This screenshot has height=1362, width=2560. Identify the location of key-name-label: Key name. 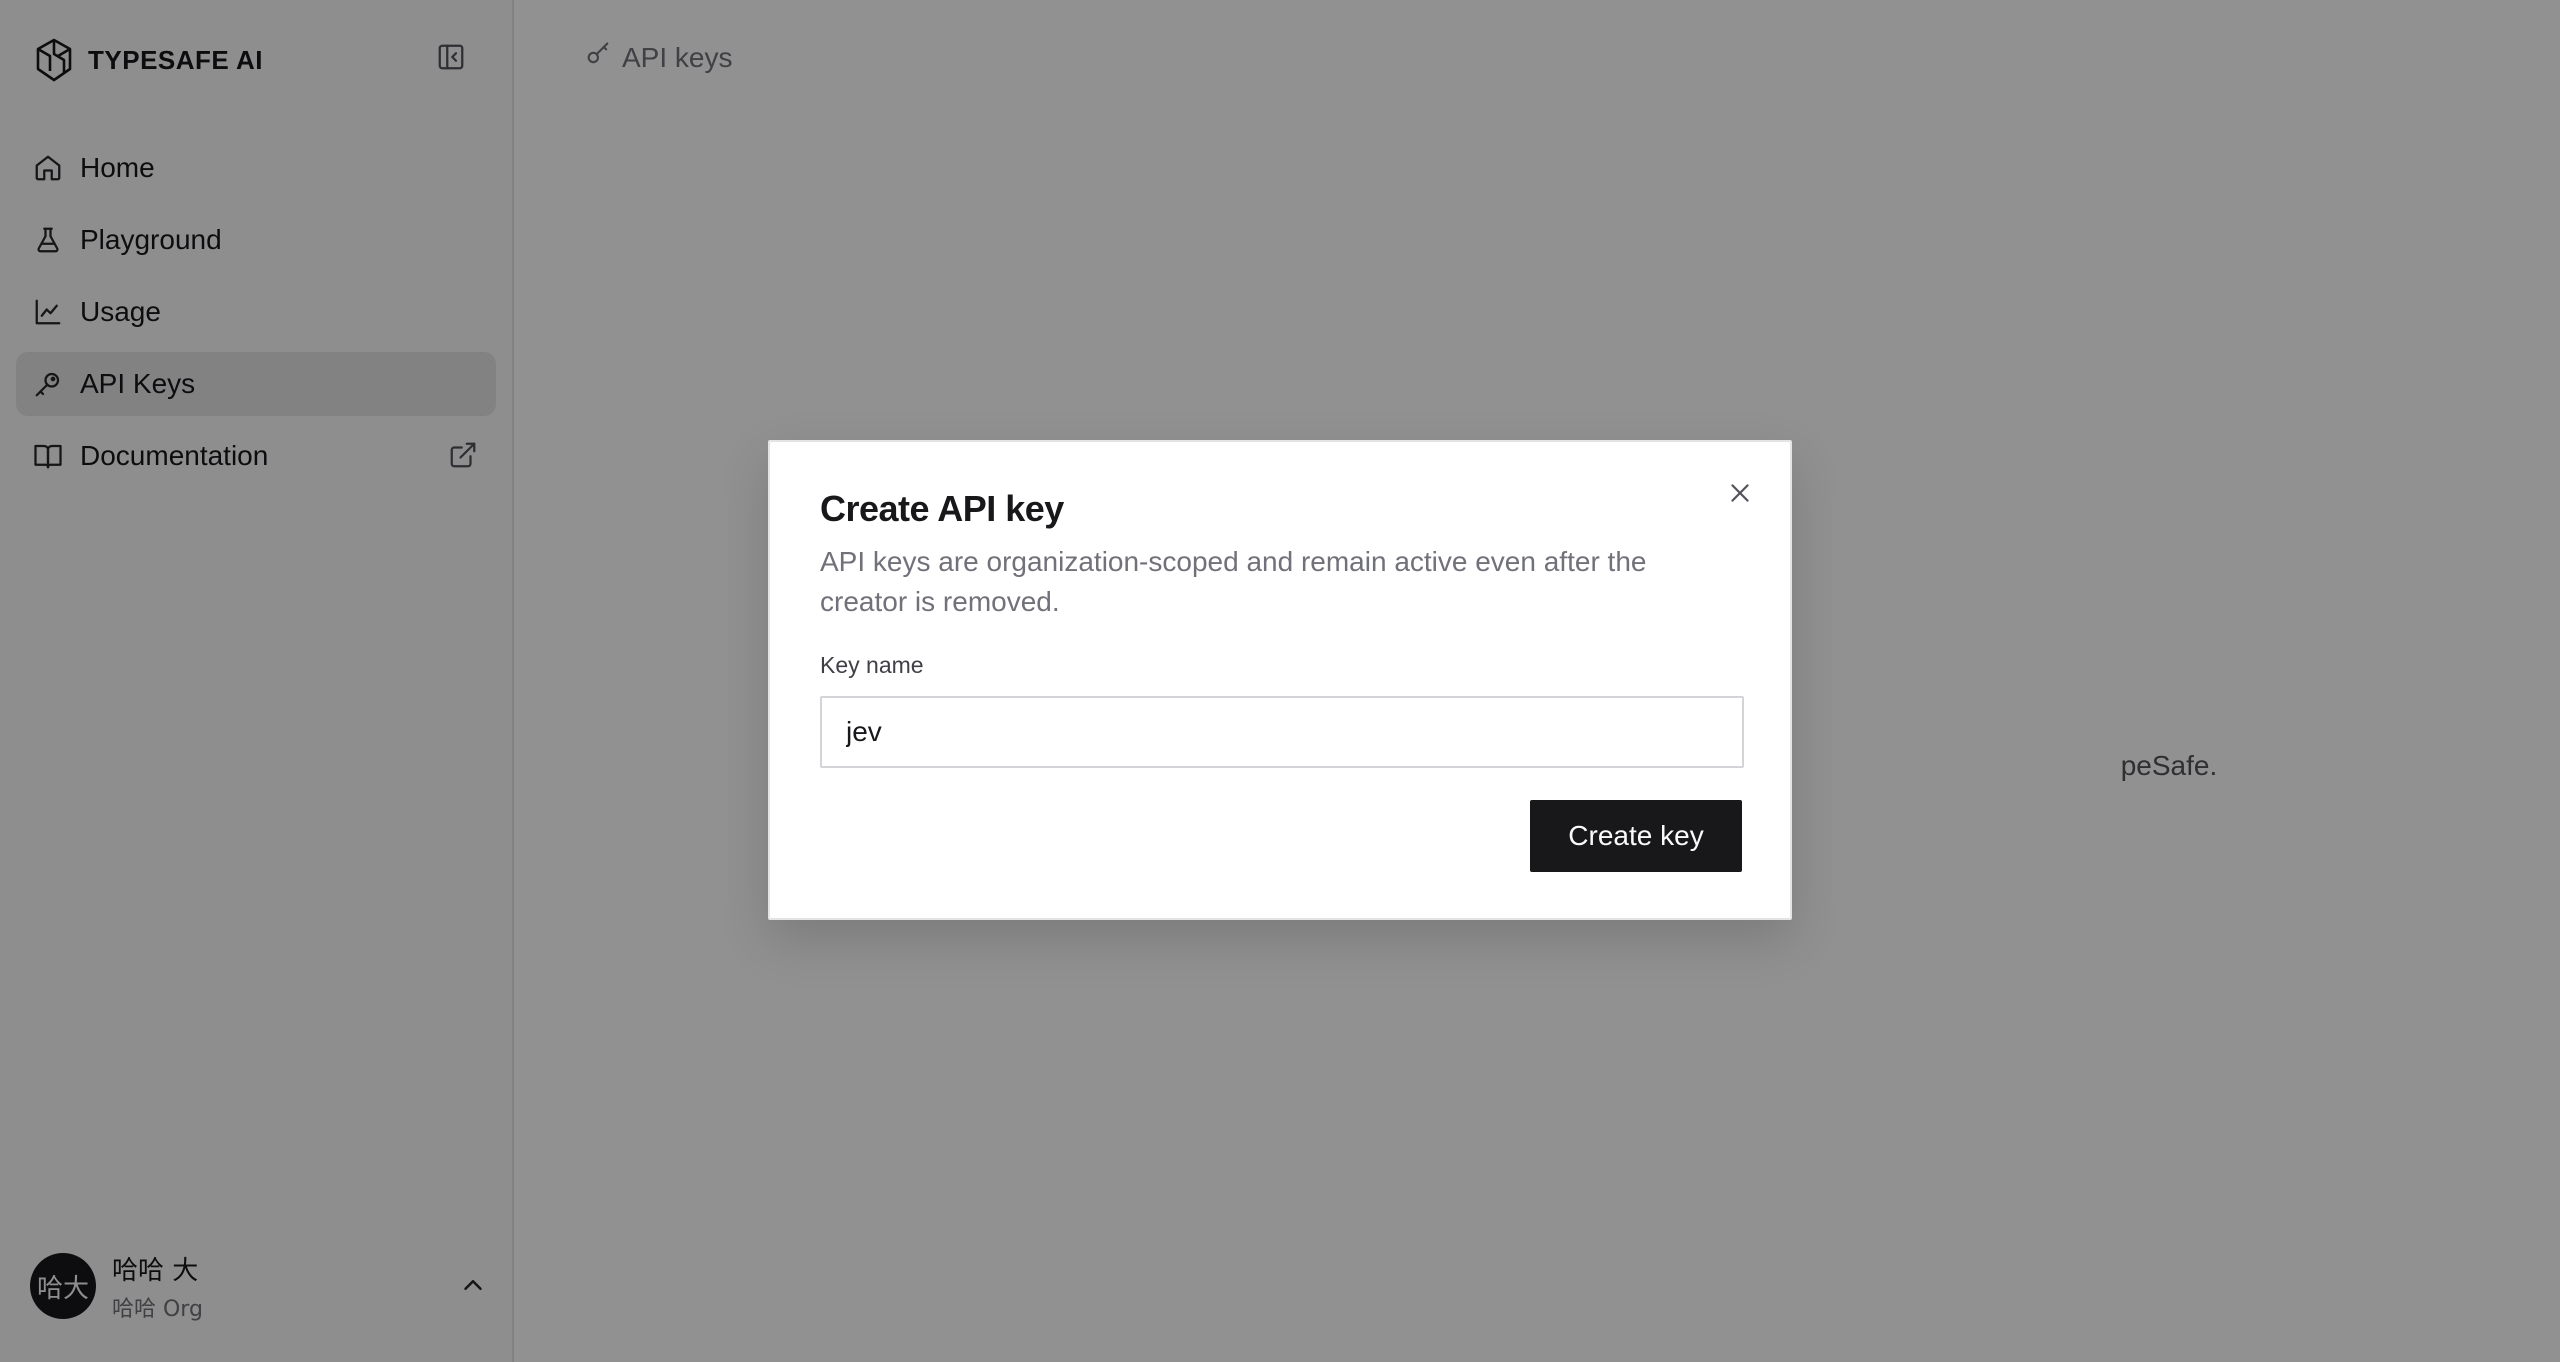
(872, 665).